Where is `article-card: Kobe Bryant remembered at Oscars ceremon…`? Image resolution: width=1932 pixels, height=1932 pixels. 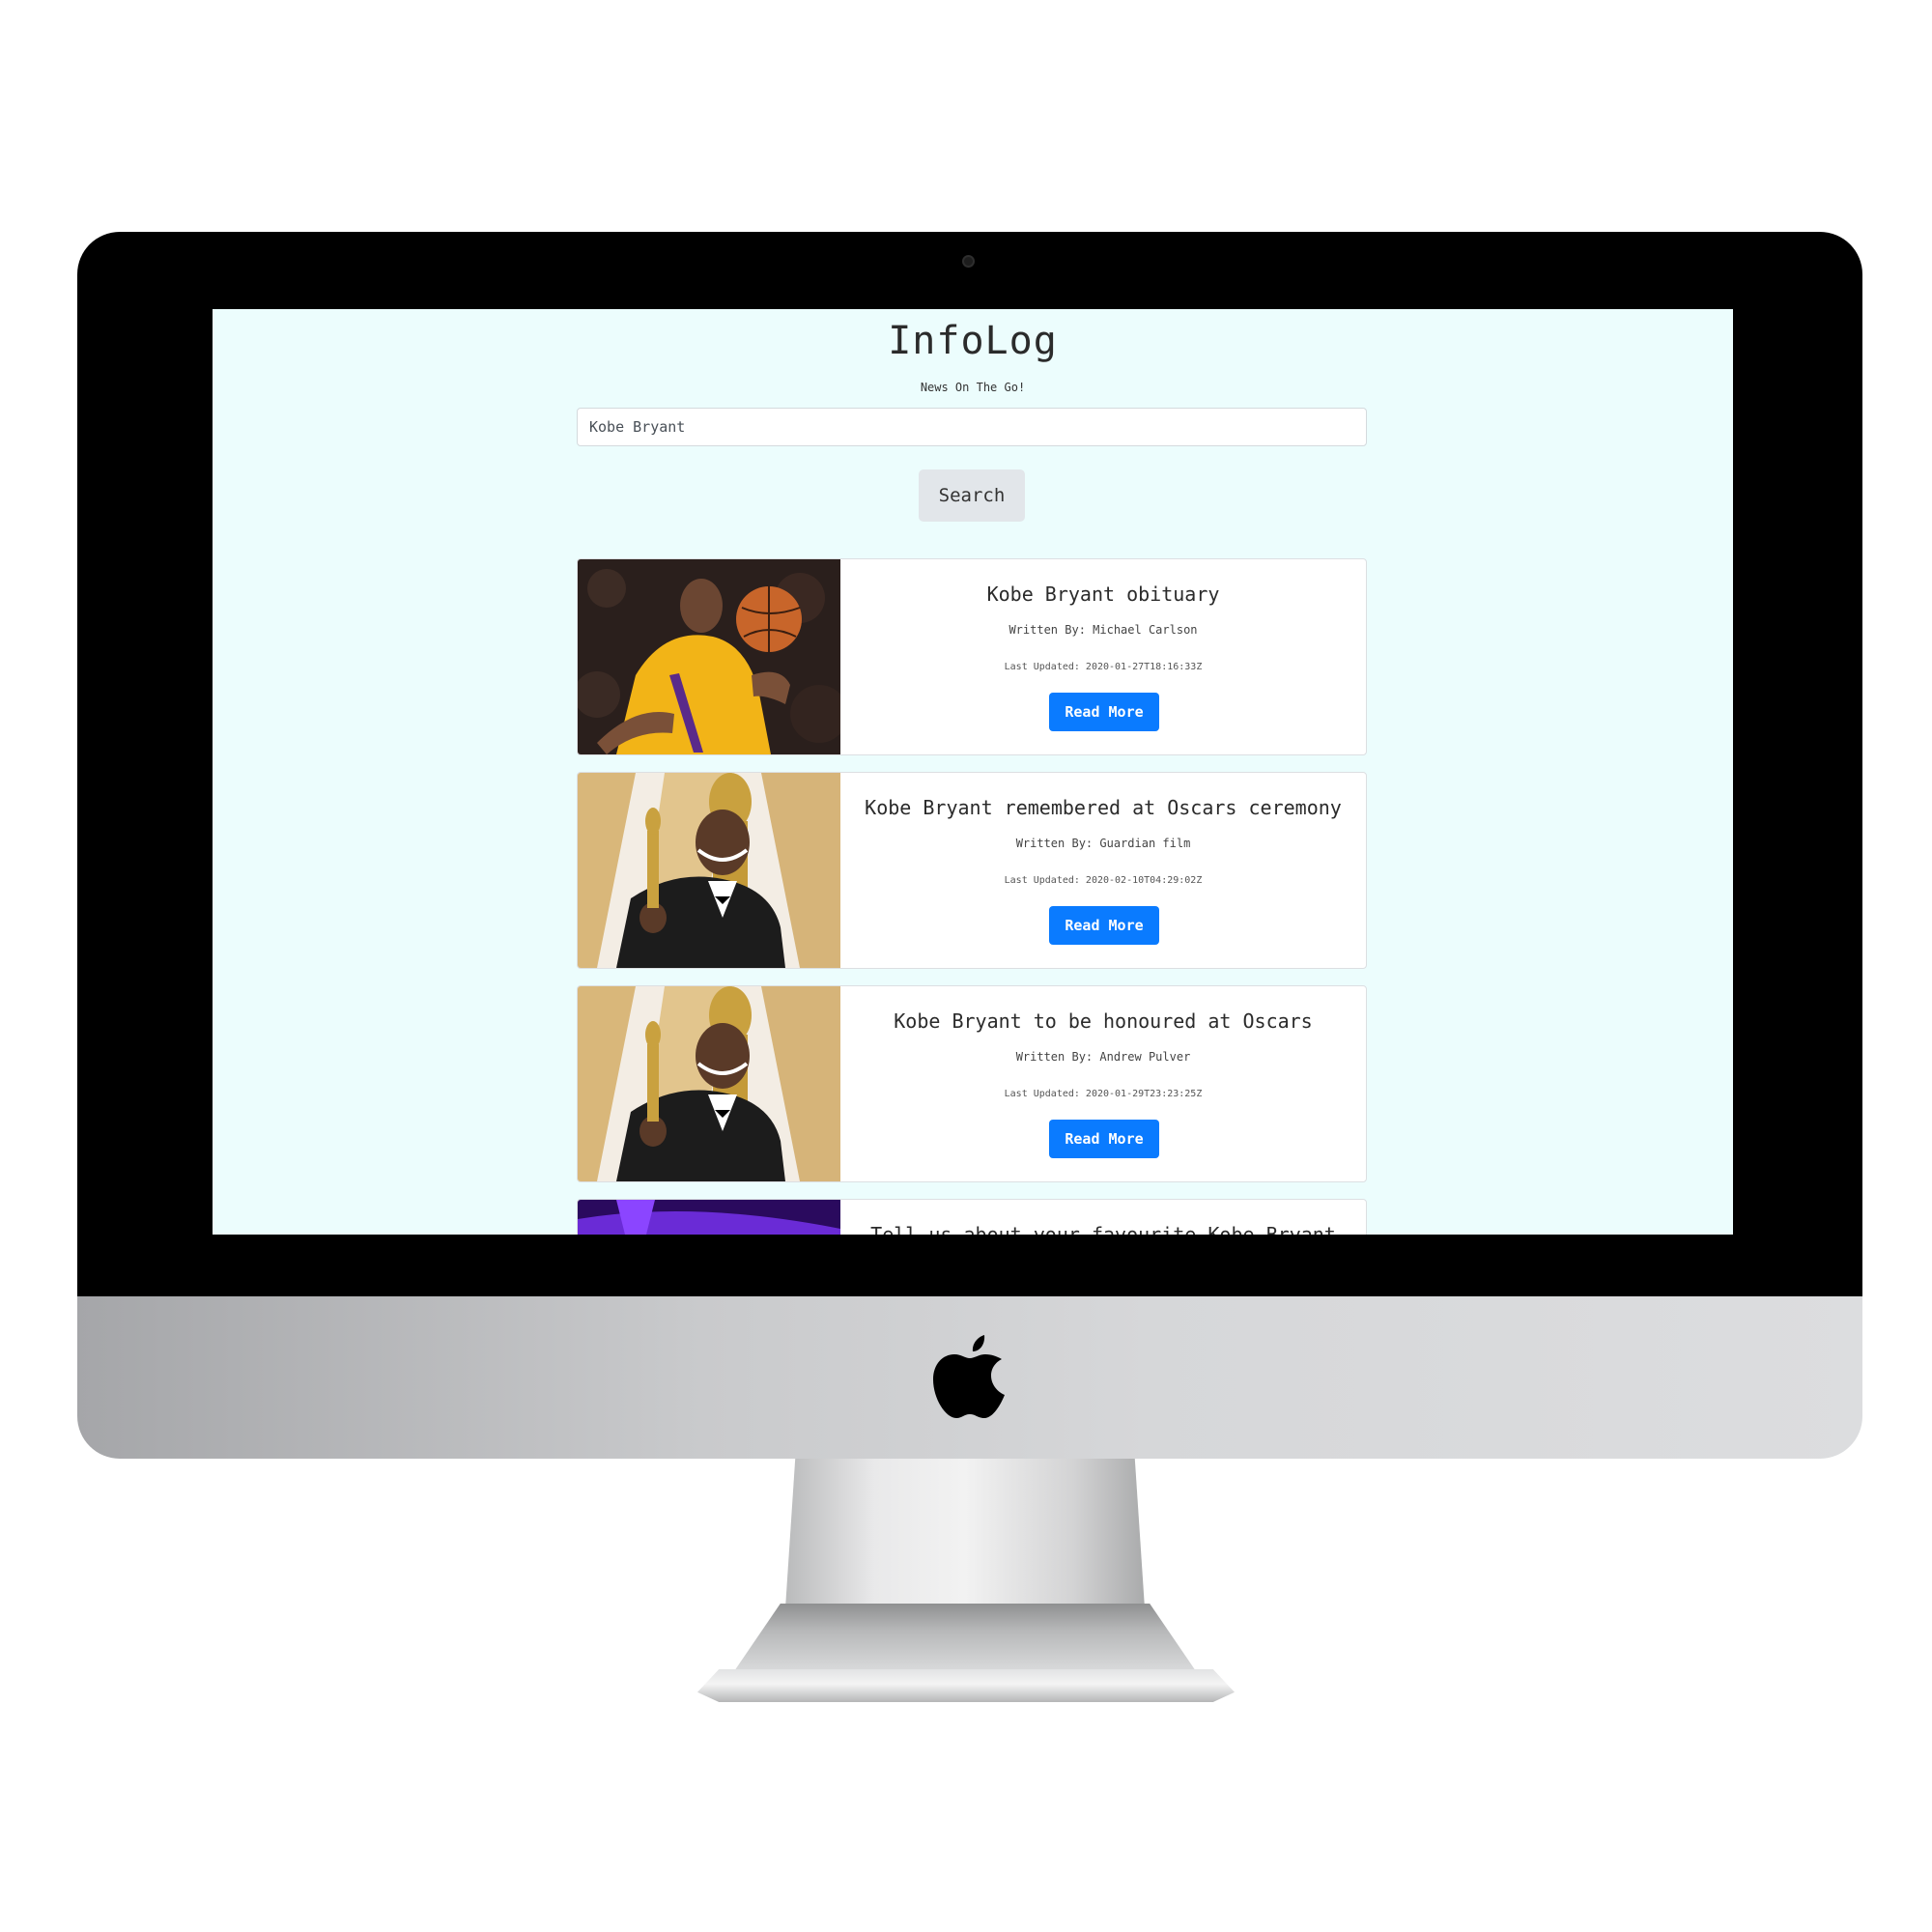
article-card: Kobe Bryant remembered at Oscars ceremon… is located at coordinates (972, 870).